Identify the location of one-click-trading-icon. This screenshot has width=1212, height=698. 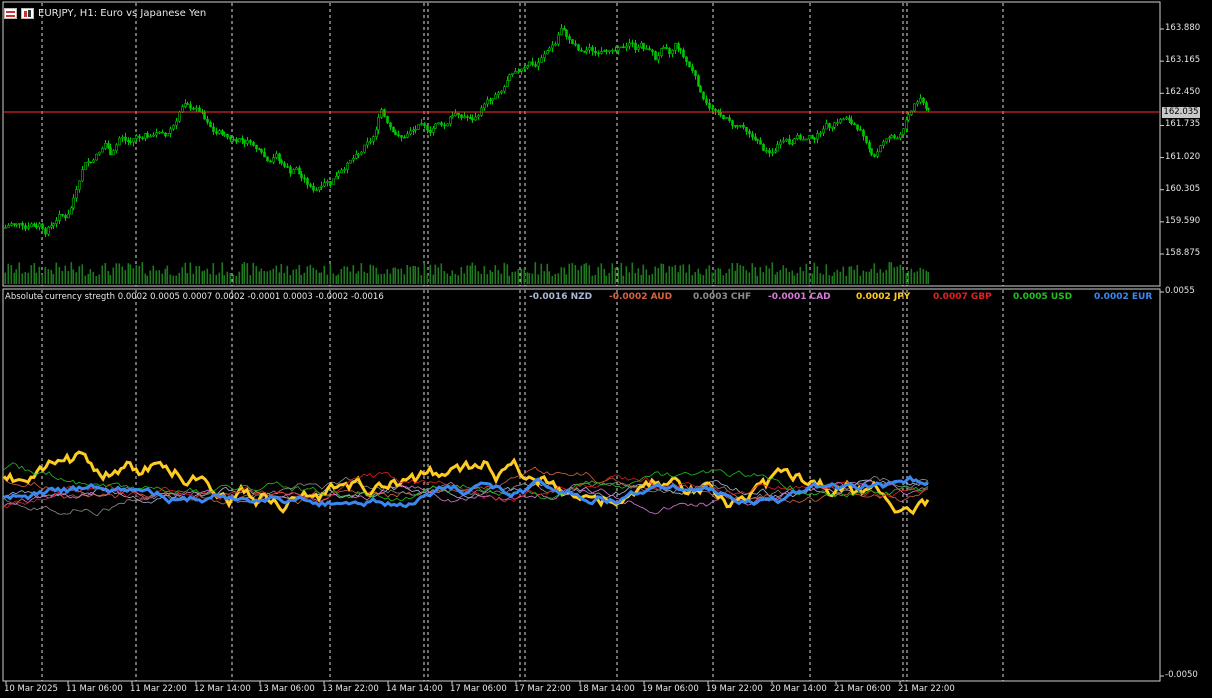
(27, 13).